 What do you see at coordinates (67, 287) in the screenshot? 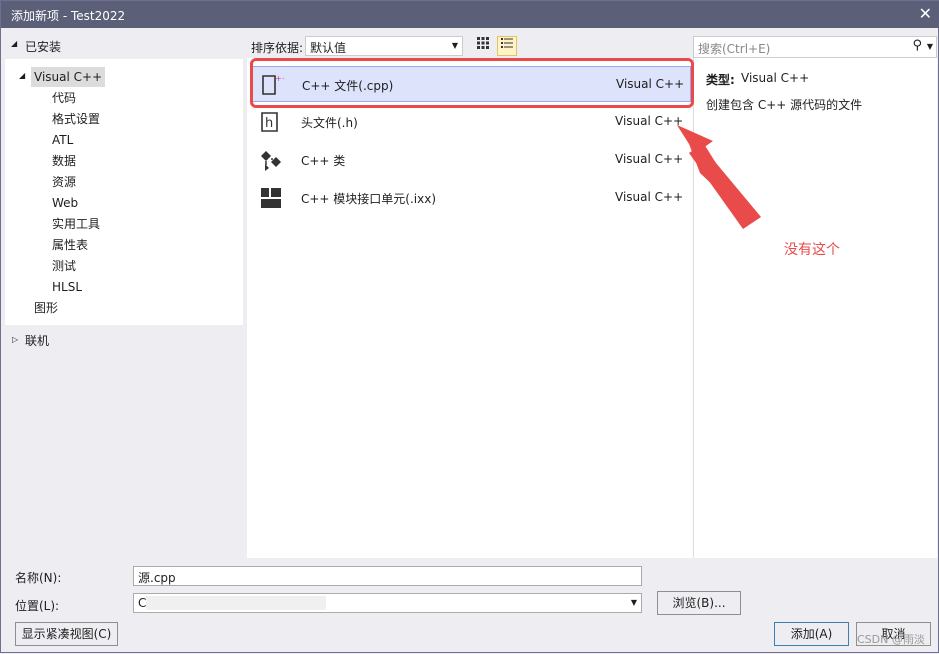
I see `tree-item-hlsl: HLSL` at bounding box center [67, 287].